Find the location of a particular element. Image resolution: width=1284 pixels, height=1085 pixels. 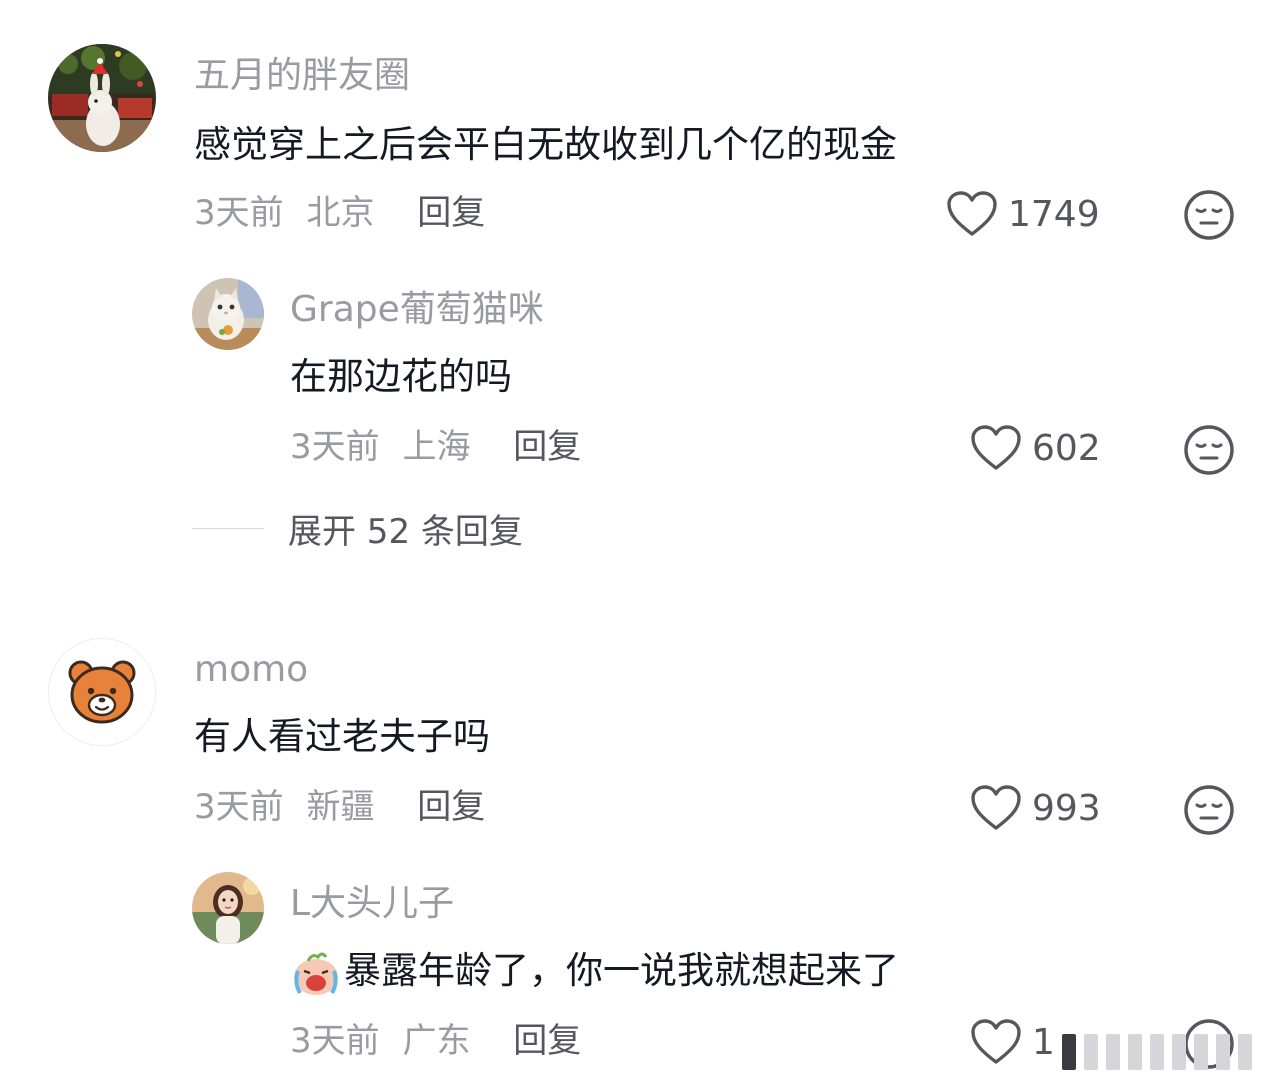

comment-location: 新疆 is located at coordinates (340, 807).